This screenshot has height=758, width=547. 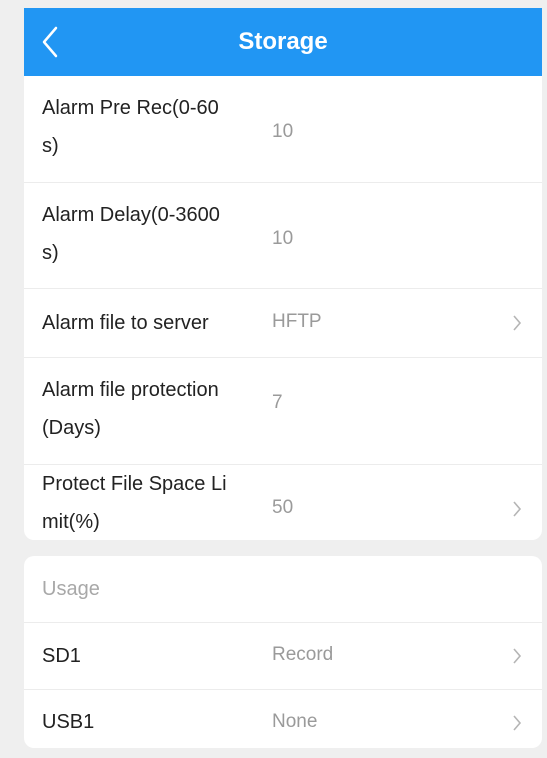 I want to click on usage-row-usb1: USB1 None, so click(x=283, y=720).